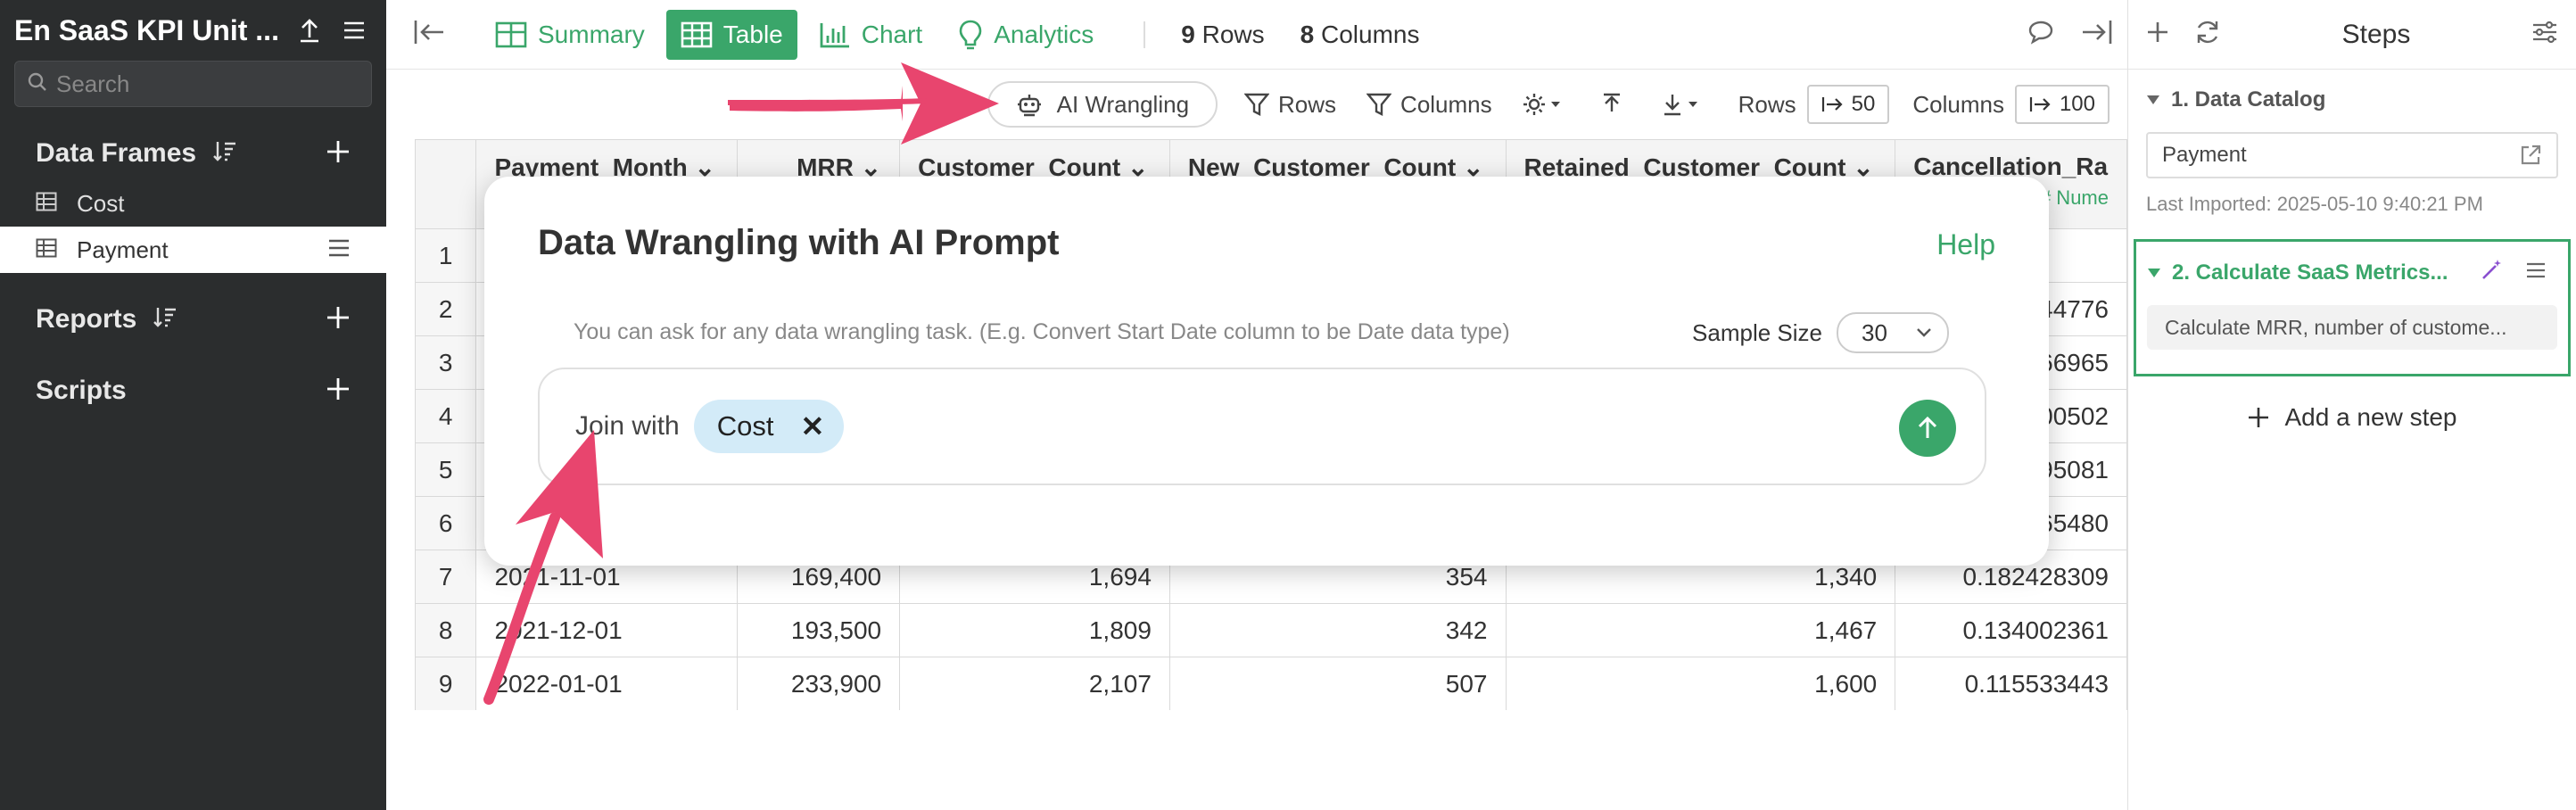 Image resolution: width=2576 pixels, height=810 pixels. Describe the element at coordinates (835, 34) in the screenshot. I see `bar-chart-icon` at that location.